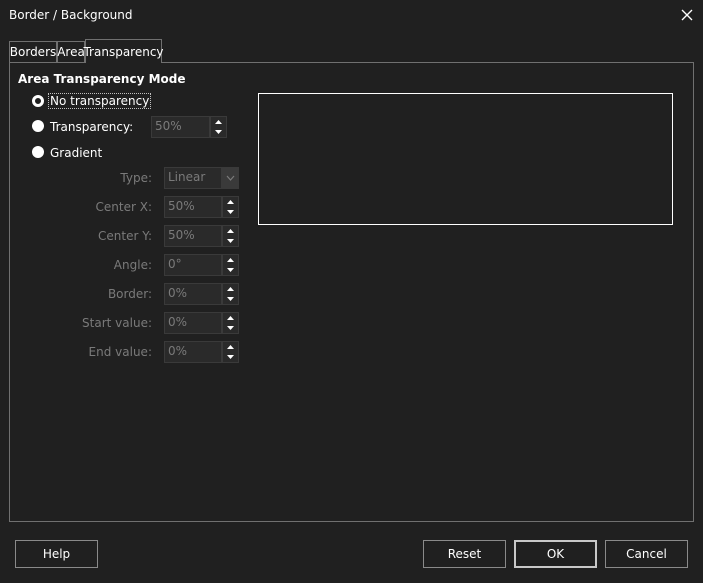 This screenshot has height=583, width=703. Describe the element at coordinates (193, 352) in the screenshot. I see `end-value-field: 0%` at that location.